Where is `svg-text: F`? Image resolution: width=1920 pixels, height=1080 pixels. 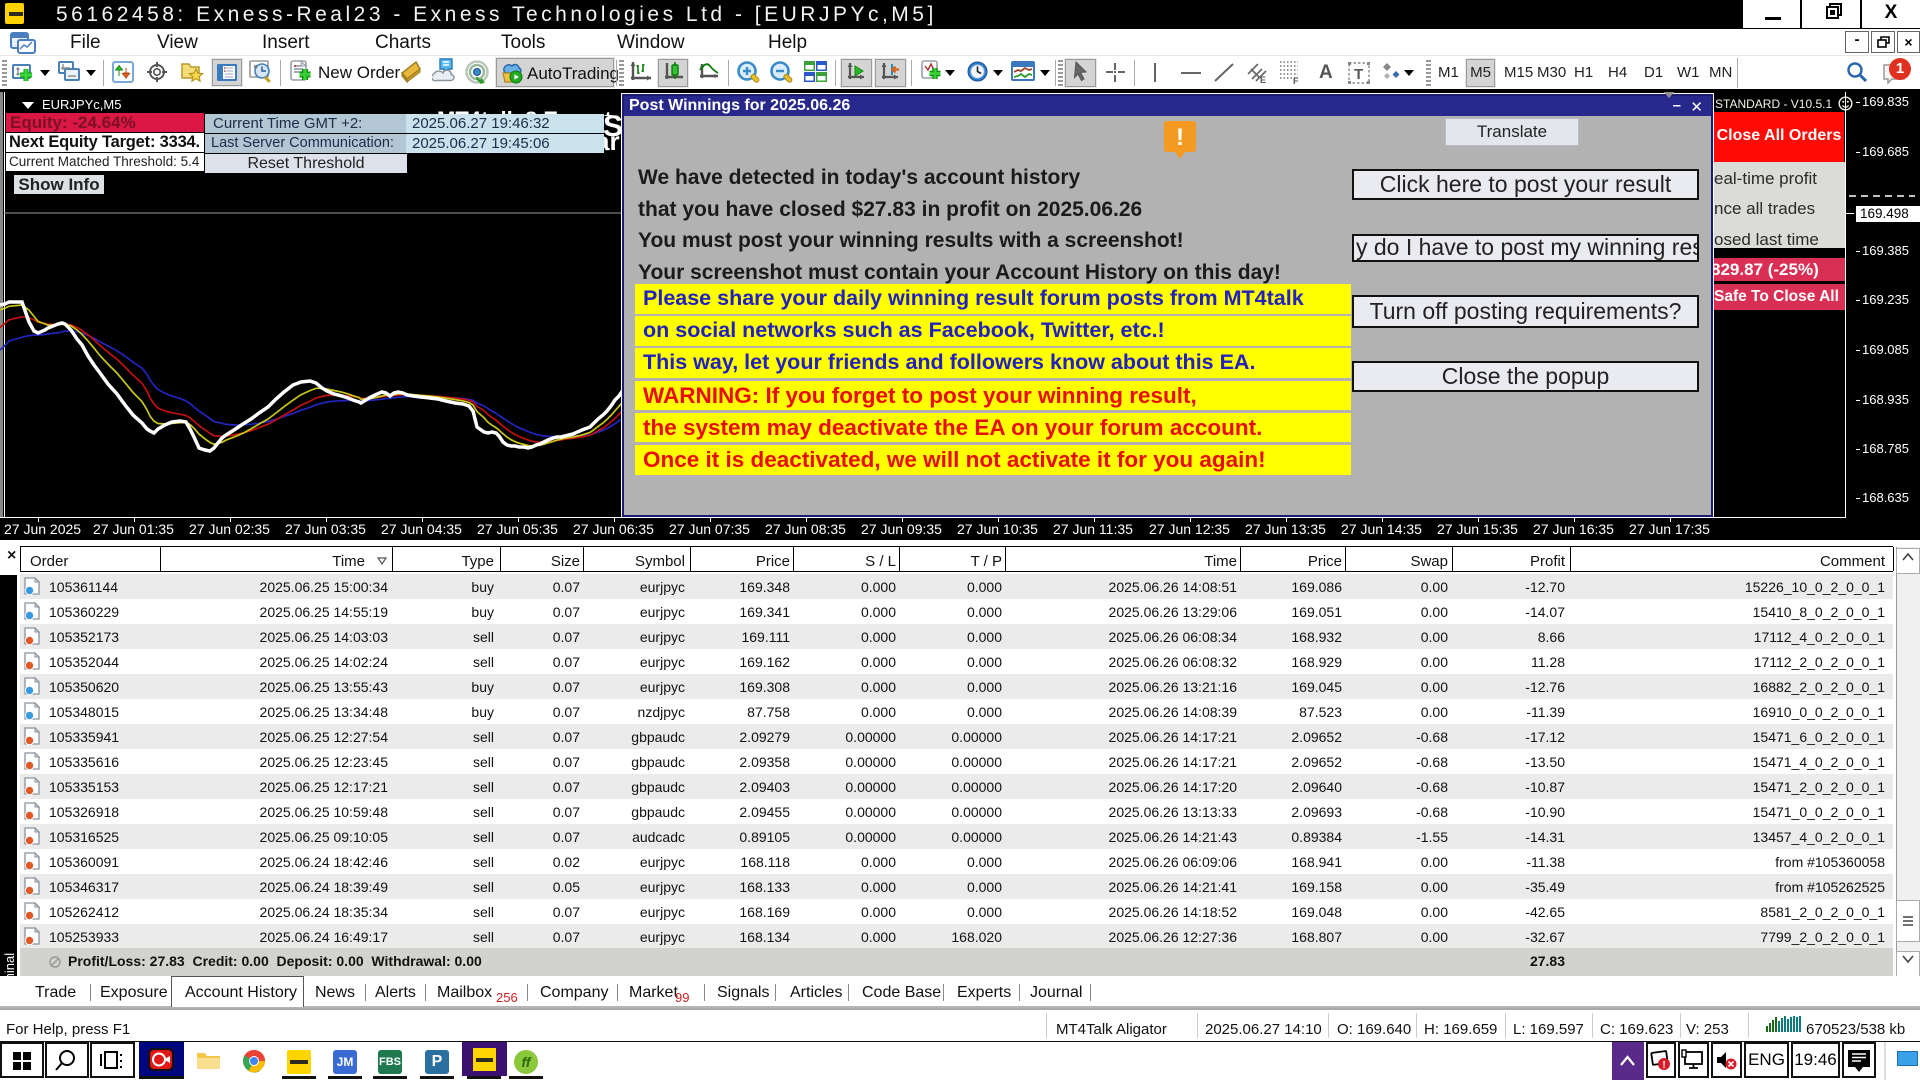
svg-text: F is located at coordinates (1296, 80).